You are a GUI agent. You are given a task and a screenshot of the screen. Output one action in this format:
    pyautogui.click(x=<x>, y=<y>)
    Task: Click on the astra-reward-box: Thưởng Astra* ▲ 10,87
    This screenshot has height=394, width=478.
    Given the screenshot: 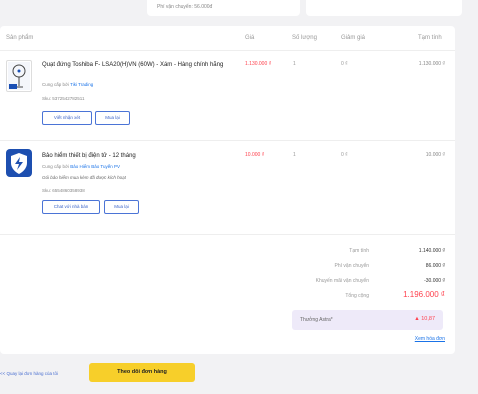 What is the action you would take?
    pyautogui.click(x=367, y=320)
    